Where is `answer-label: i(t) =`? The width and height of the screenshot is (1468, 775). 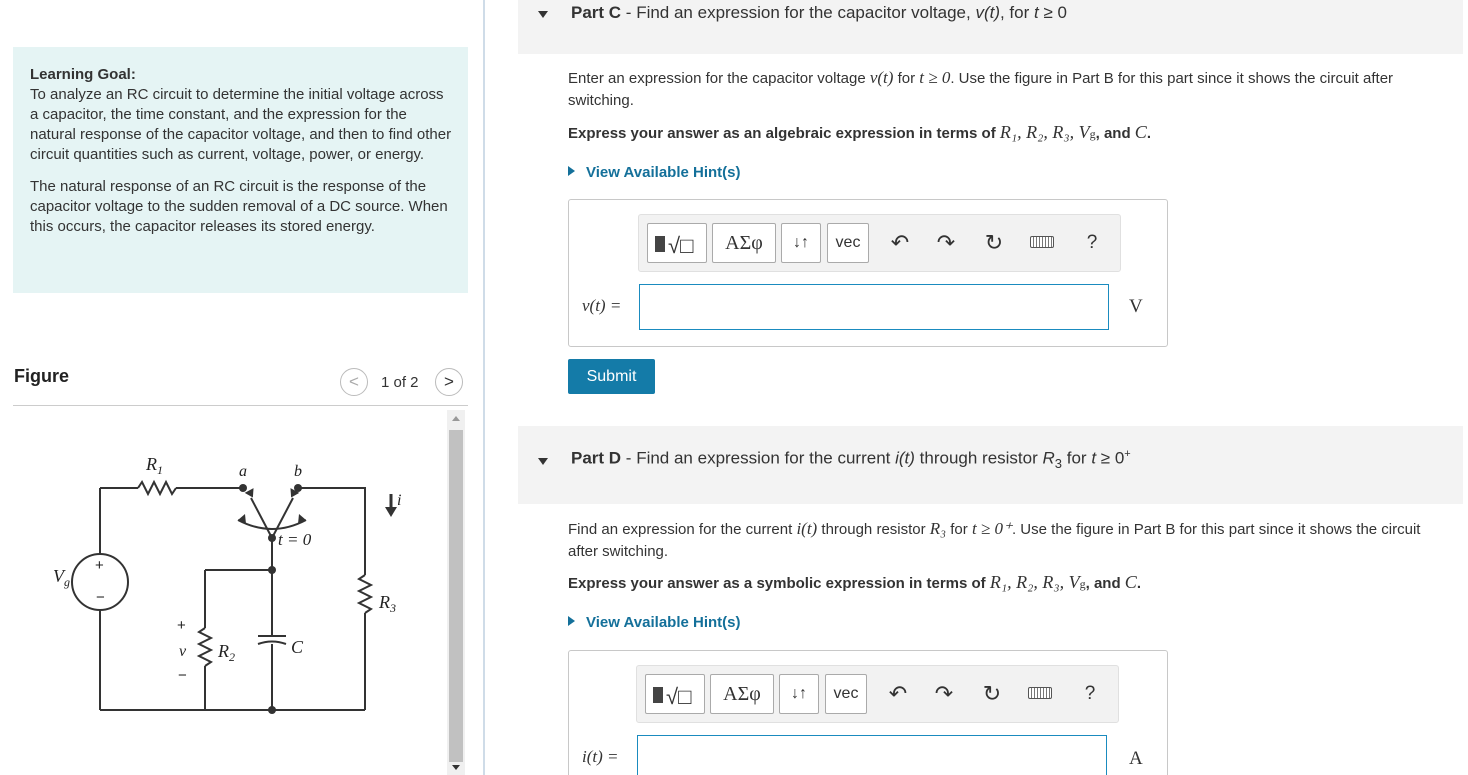
answer-label: i(t) = is located at coordinates (600, 756).